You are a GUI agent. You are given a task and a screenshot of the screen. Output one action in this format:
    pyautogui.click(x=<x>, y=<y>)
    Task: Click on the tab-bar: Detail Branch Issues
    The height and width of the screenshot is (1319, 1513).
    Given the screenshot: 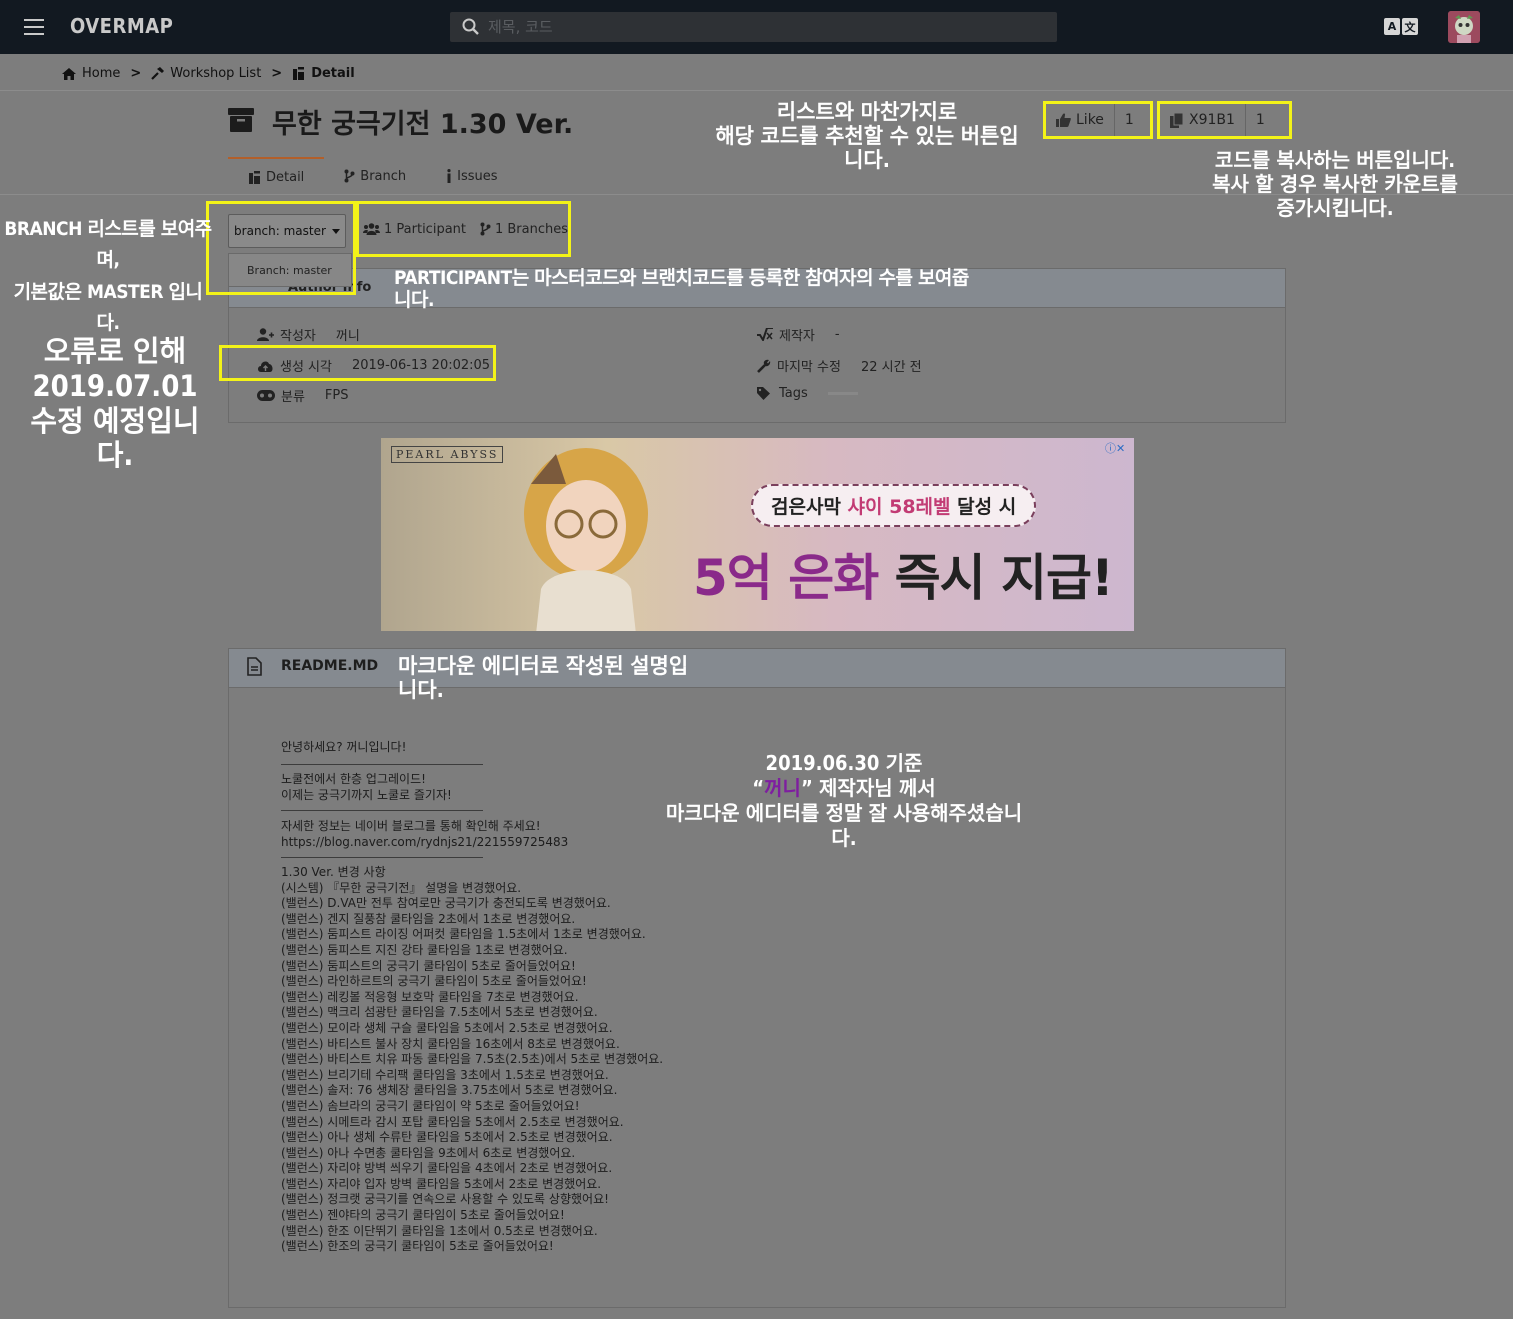 What is the action you would take?
    pyautogui.click(x=373, y=176)
    